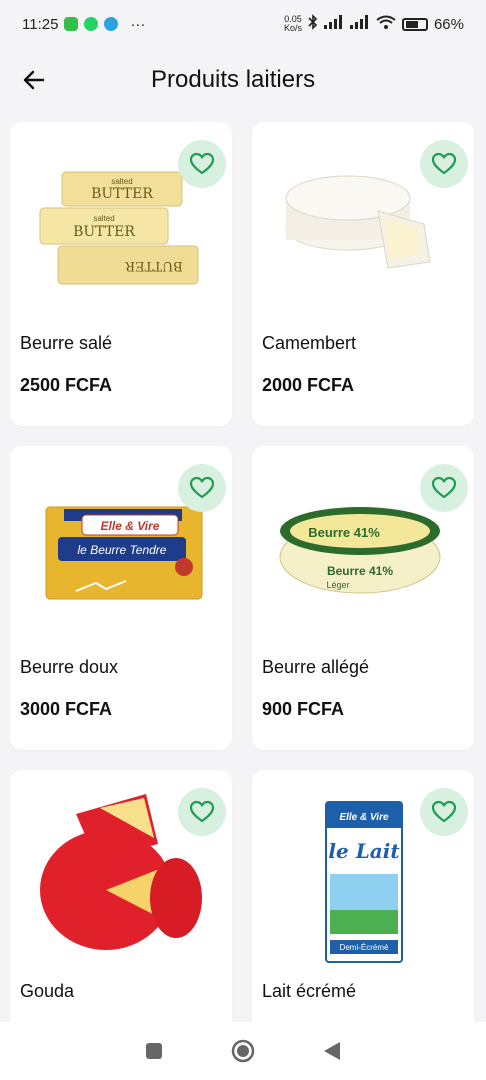 The image size is (486, 1080). What do you see at coordinates (313, 24) in the screenshot?
I see `bluetooth-icon` at bounding box center [313, 24].